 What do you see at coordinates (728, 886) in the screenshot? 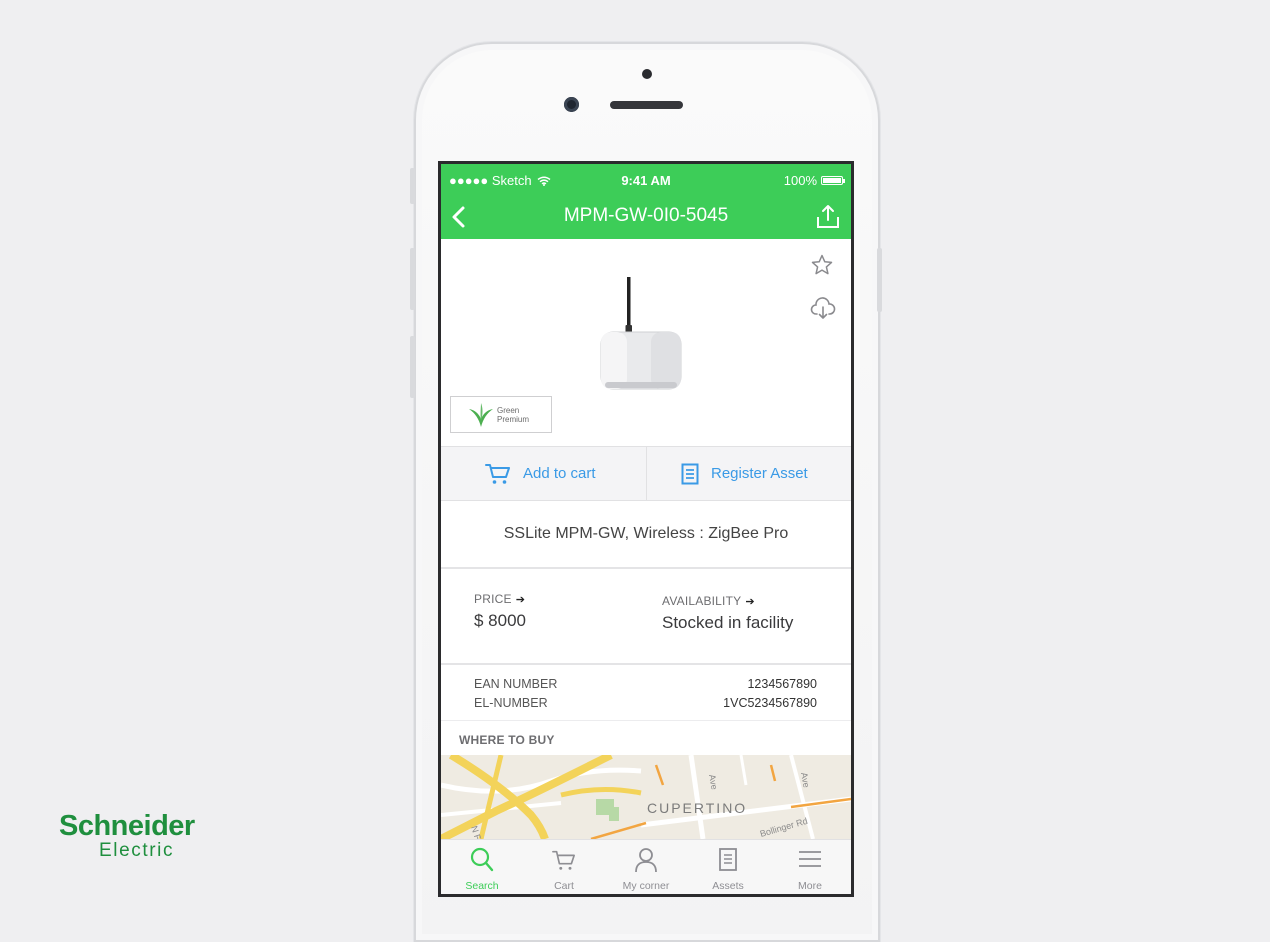
I see `tab-assets-label: Assets` at bounding box center [728, 886].